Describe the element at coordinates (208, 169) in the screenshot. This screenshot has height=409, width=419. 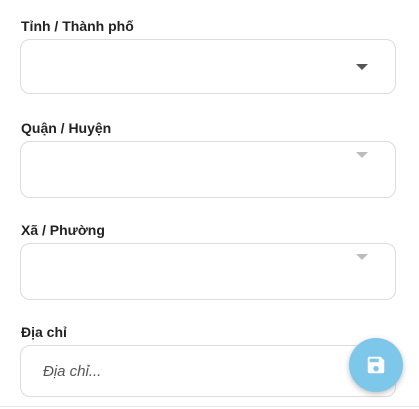
I see `district-select` at that location.